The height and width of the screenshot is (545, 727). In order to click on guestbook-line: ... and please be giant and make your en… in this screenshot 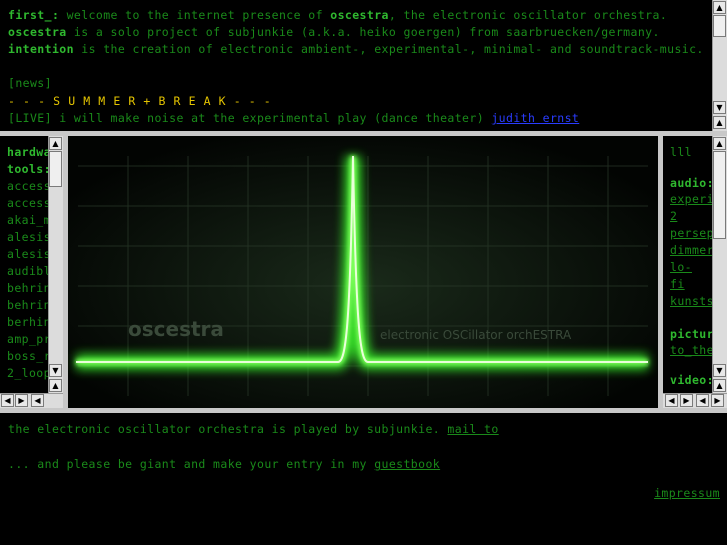, I will do `click(224, 464)`.